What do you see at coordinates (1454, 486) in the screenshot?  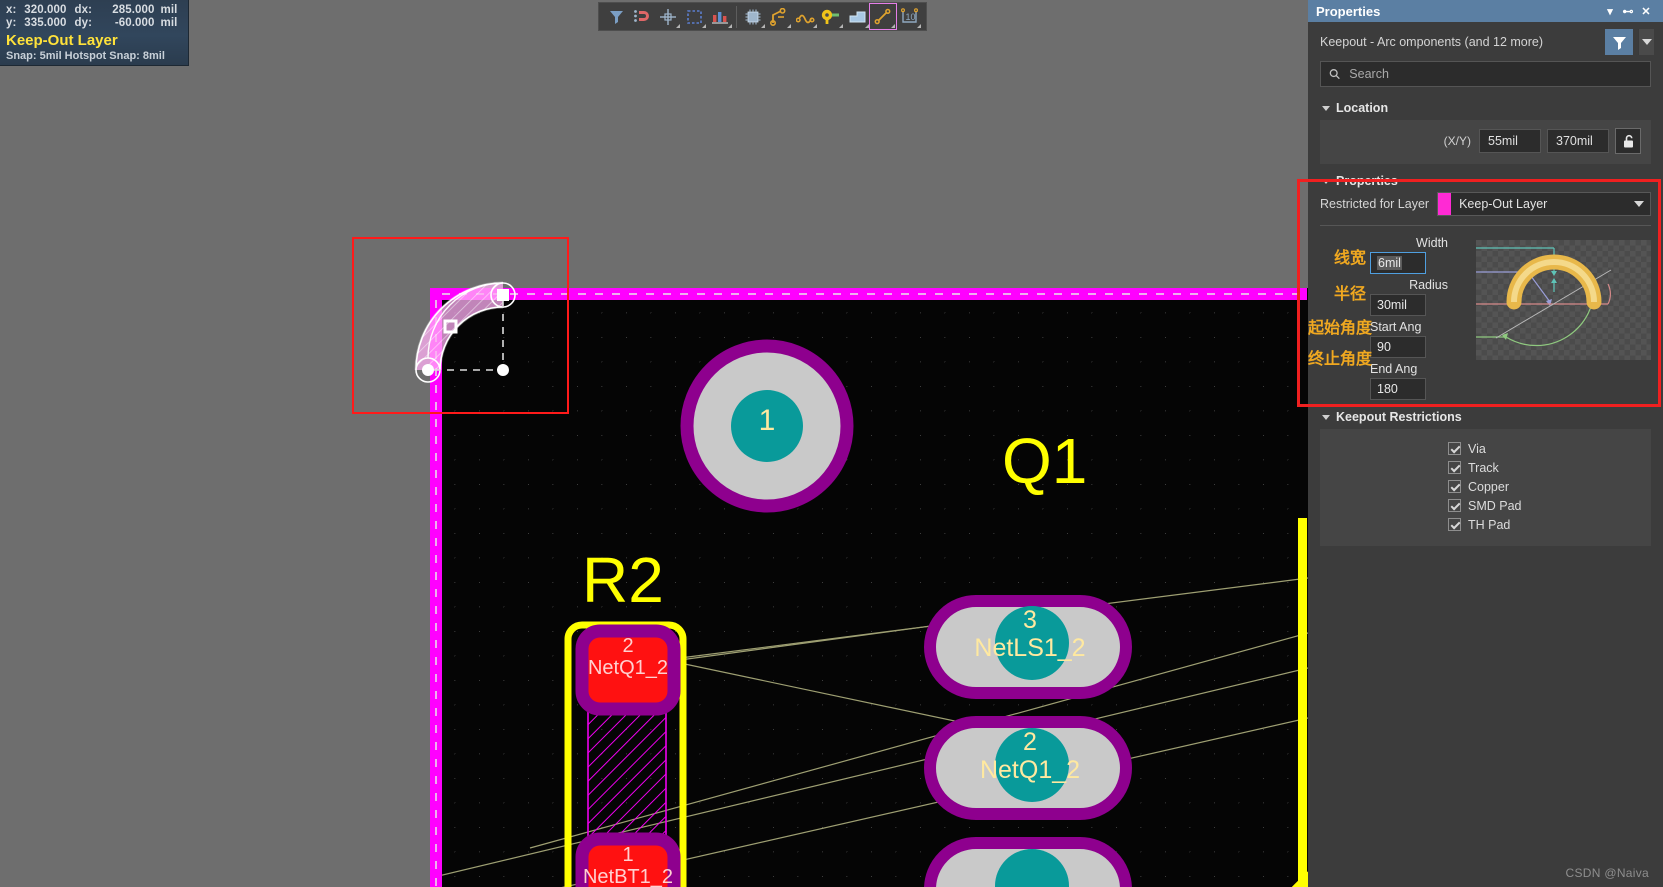 I see `checkbox-copper` at bounding box center [1454, 486].